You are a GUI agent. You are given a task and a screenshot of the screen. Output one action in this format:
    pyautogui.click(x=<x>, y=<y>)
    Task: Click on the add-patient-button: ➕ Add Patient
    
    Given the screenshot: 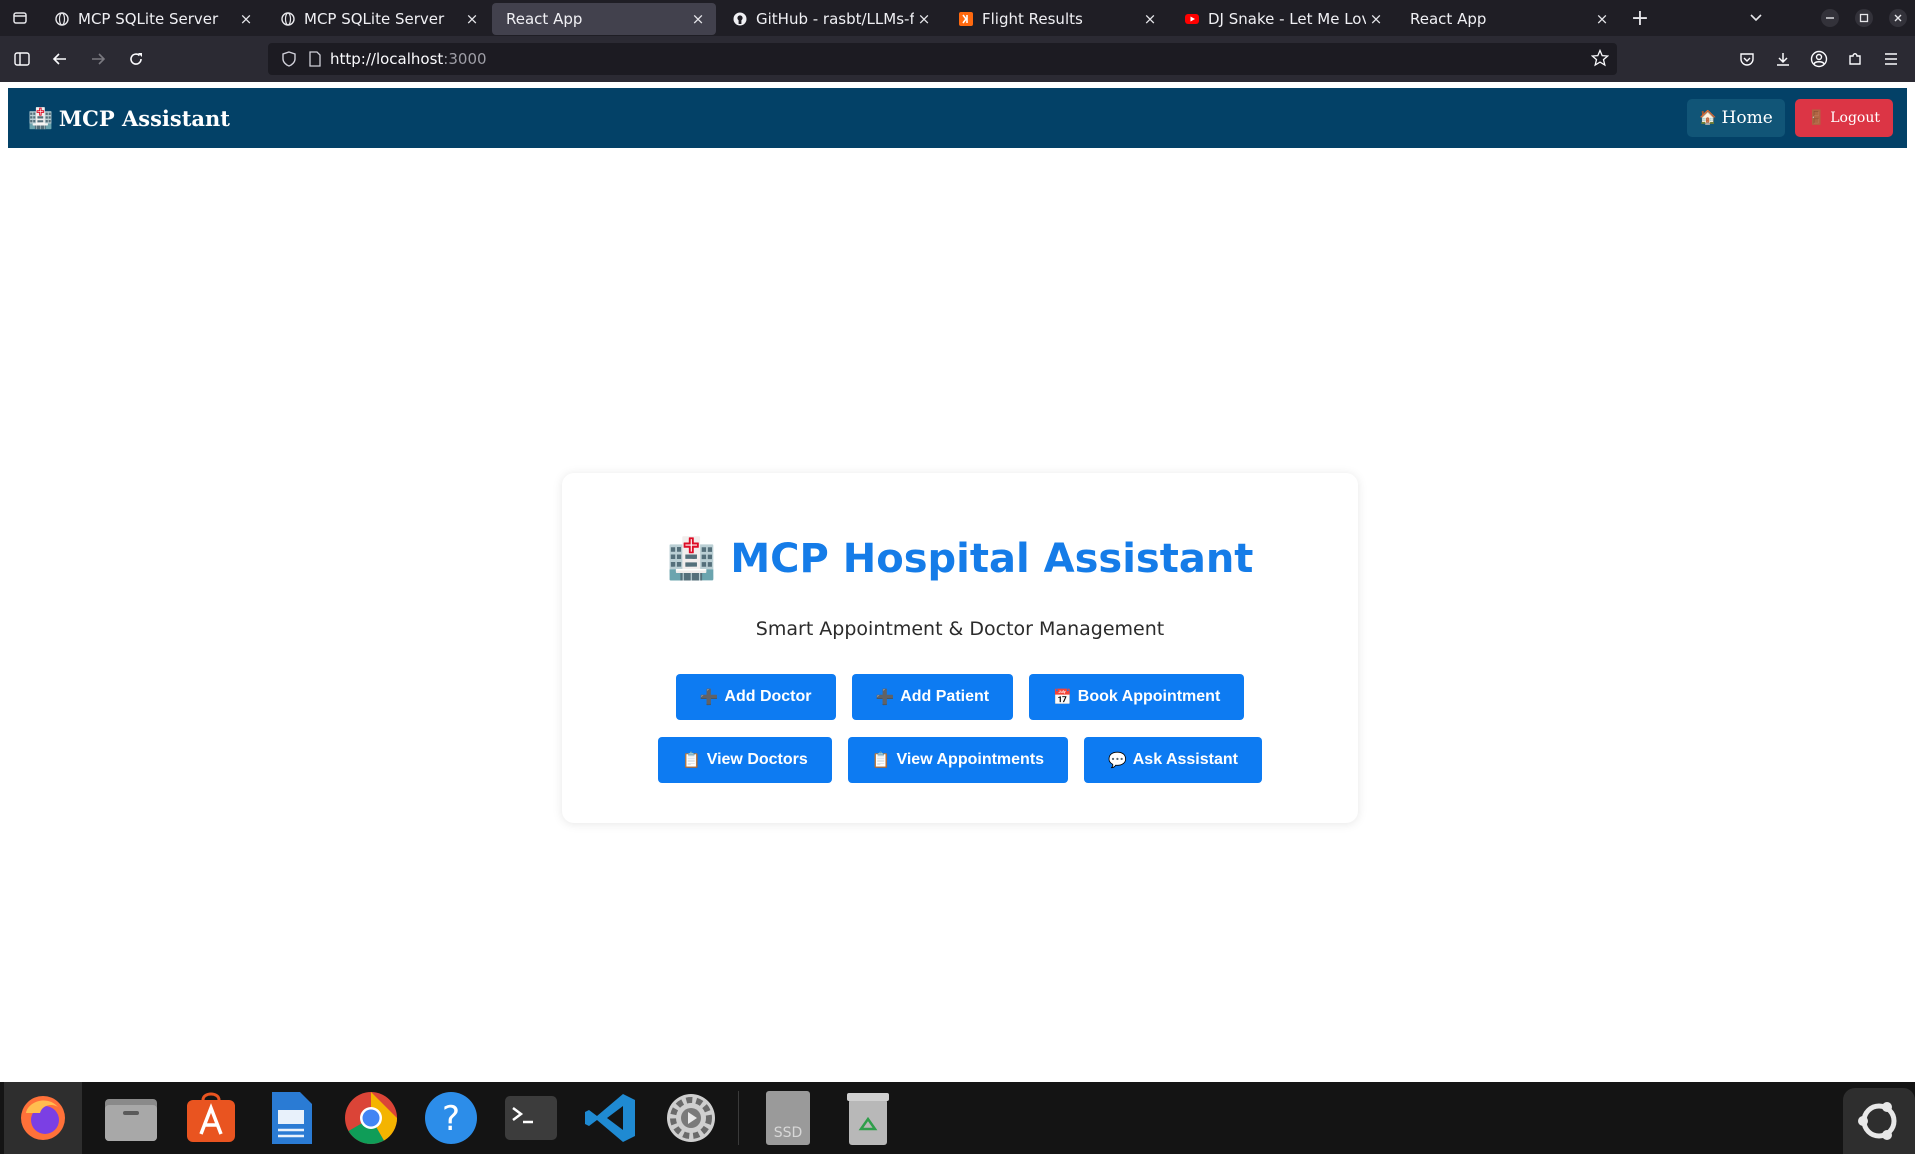 What is the action you would take?
    pyautogui.click(x=932, y=697)
    